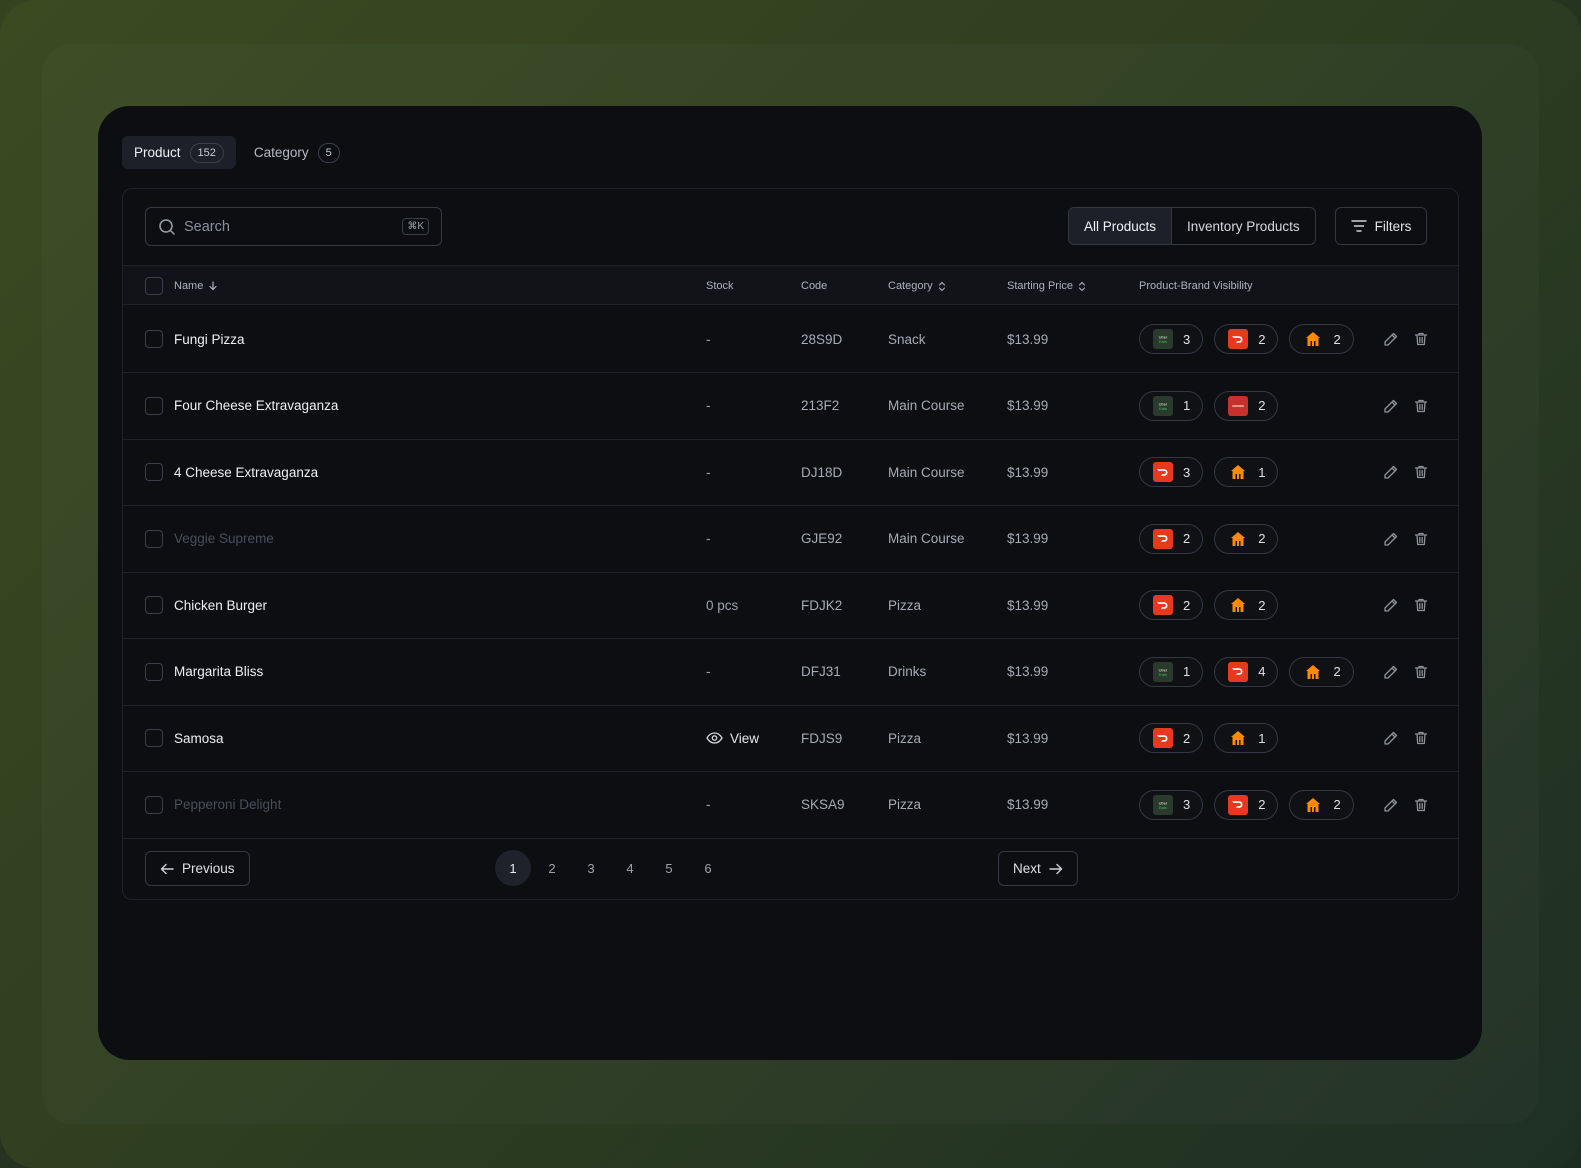 This screenshot has width=1581, height=1168. Describe the element at coordinates (1056, 869) in the screenshot. I see `arrow-right-icon` at that location.